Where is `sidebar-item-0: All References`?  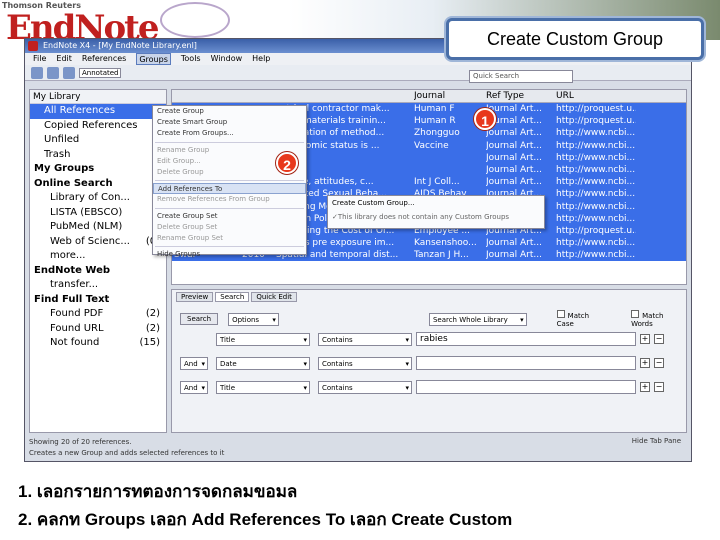 sidebar-item-0: All References is located at coordinates (98, 111).